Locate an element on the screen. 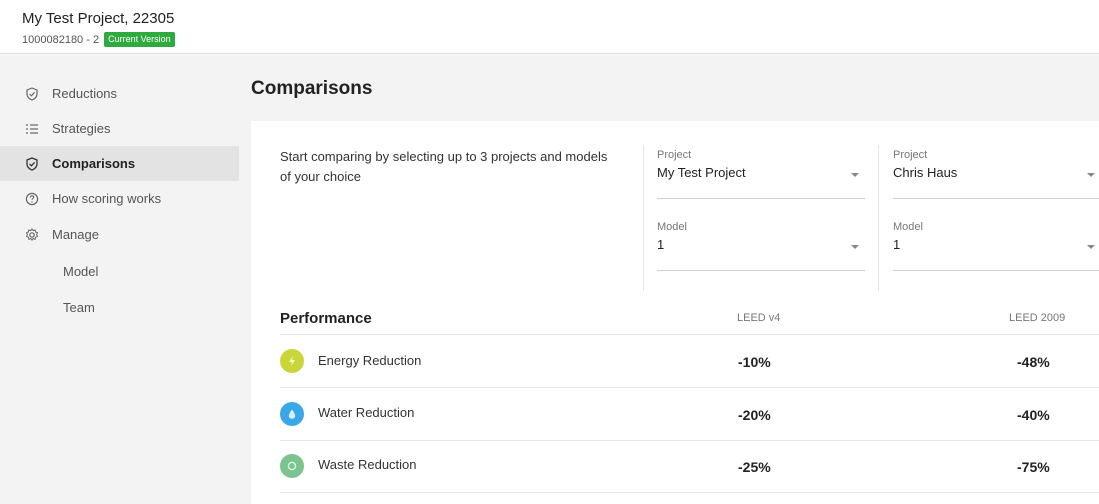 This screenshot has height=504, width=1099. row-label: Waste Reduction is located at coordinates (367, 464).